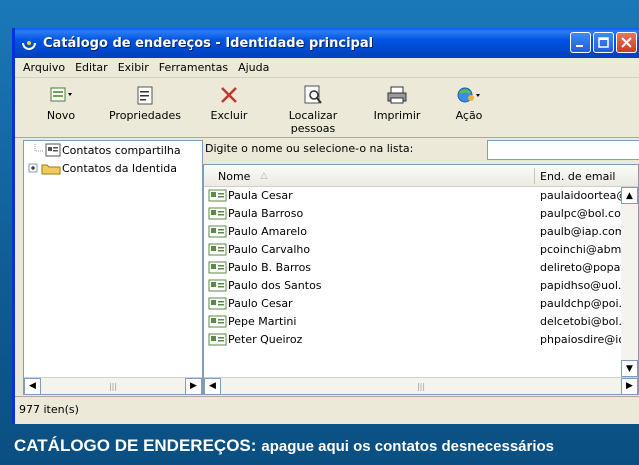 The width and height of the screenshot is (639, 465). Describe the element at coordinates (193, 386) in the screenshot. I see `scroll-right-button: ▶` at that location.